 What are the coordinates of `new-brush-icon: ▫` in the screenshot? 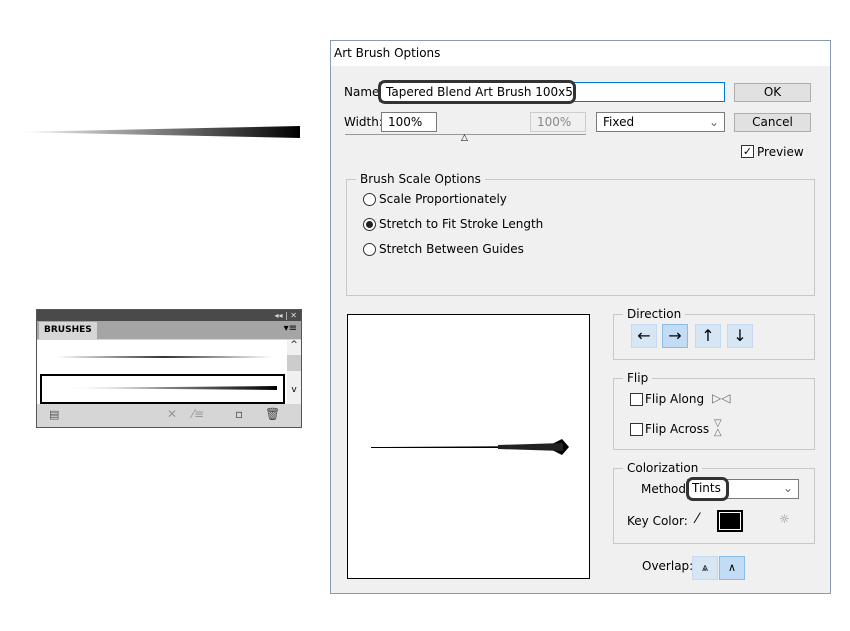 It's located at (239, 414).